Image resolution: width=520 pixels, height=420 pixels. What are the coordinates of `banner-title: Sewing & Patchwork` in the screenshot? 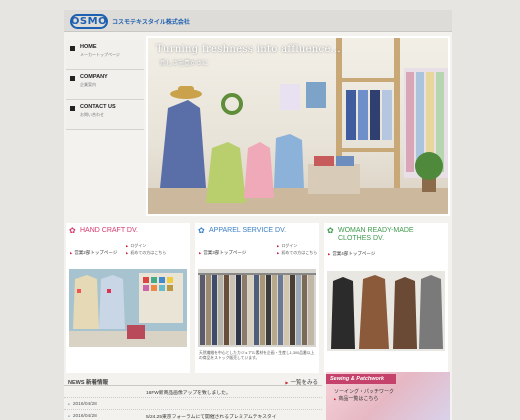 It's located at (361, 379).